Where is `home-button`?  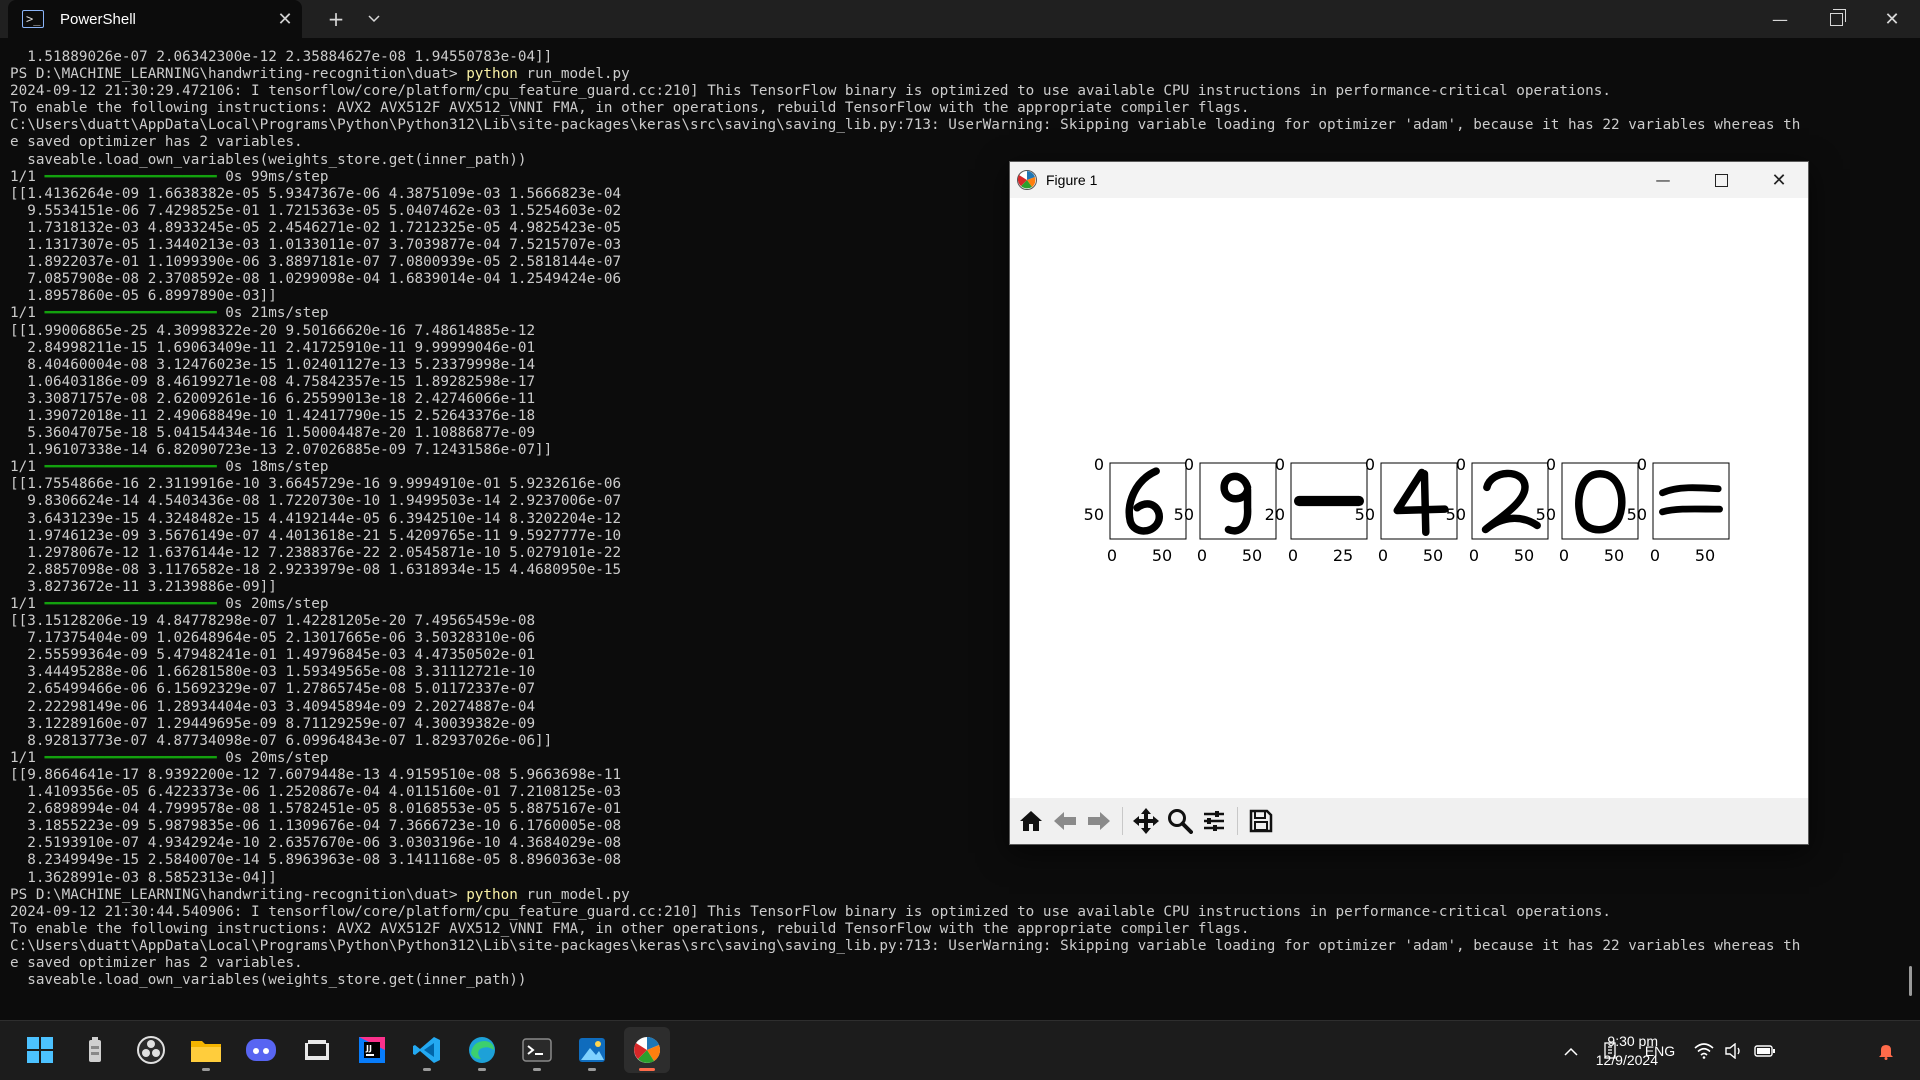
home-button is located at coordinates (1031, 821).